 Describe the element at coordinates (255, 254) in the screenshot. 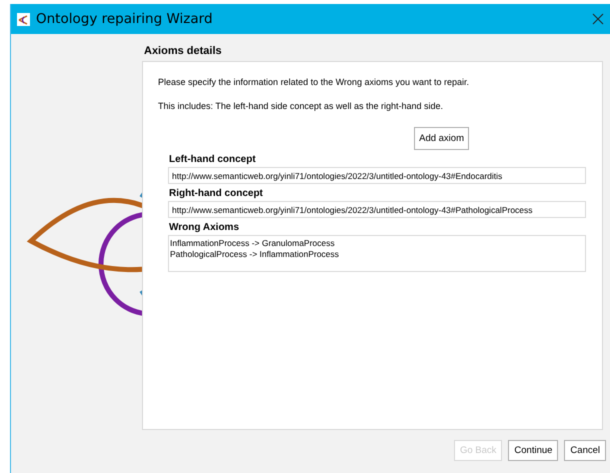

I see `axiom-line: PathologicalProcess -> InflammationProcess` at that location.